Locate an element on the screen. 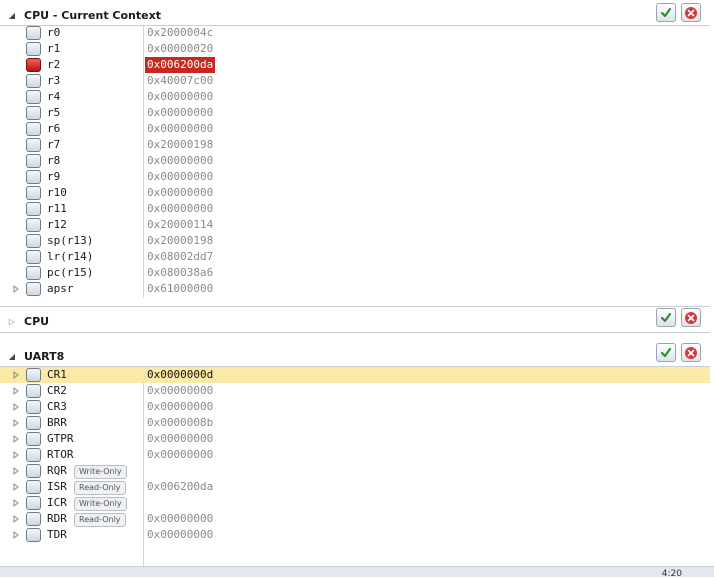 Image resolution: width=714 pixels, height=579 pixels. register-value: 0x080038a6 is located at coordinates (180, 273).